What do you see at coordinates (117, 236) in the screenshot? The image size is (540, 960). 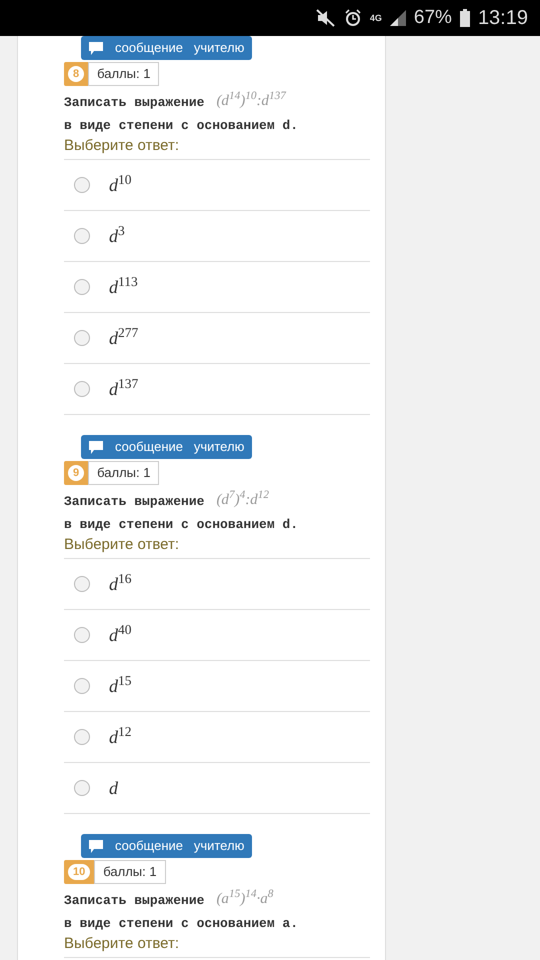 I see `answer-option: d$^{3}$` at bounding box center [117, 236].